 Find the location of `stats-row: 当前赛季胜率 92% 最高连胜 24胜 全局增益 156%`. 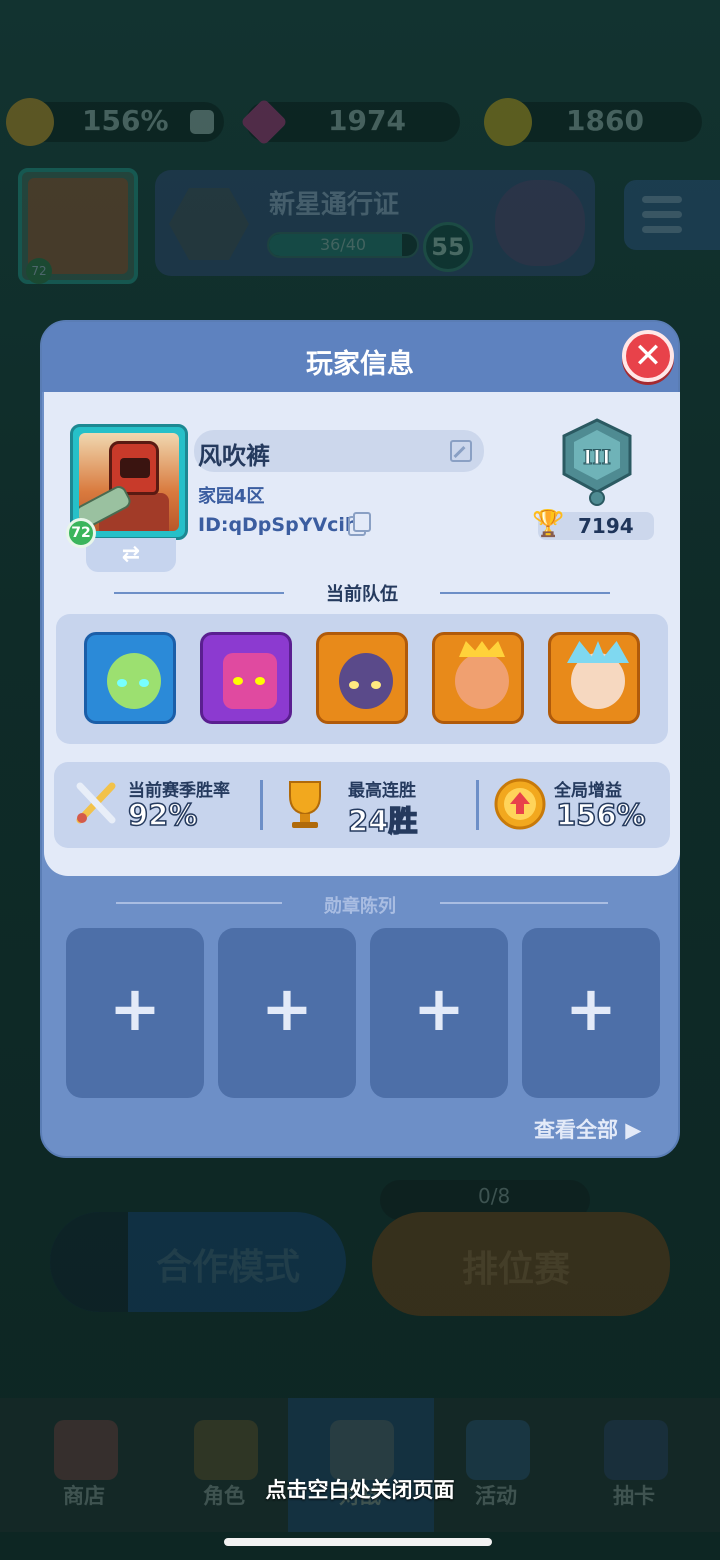

stats-row: 当前赛季胜率 92% 最高连胜 24胜 全局增益 156% is located at coordinates (362, 805).